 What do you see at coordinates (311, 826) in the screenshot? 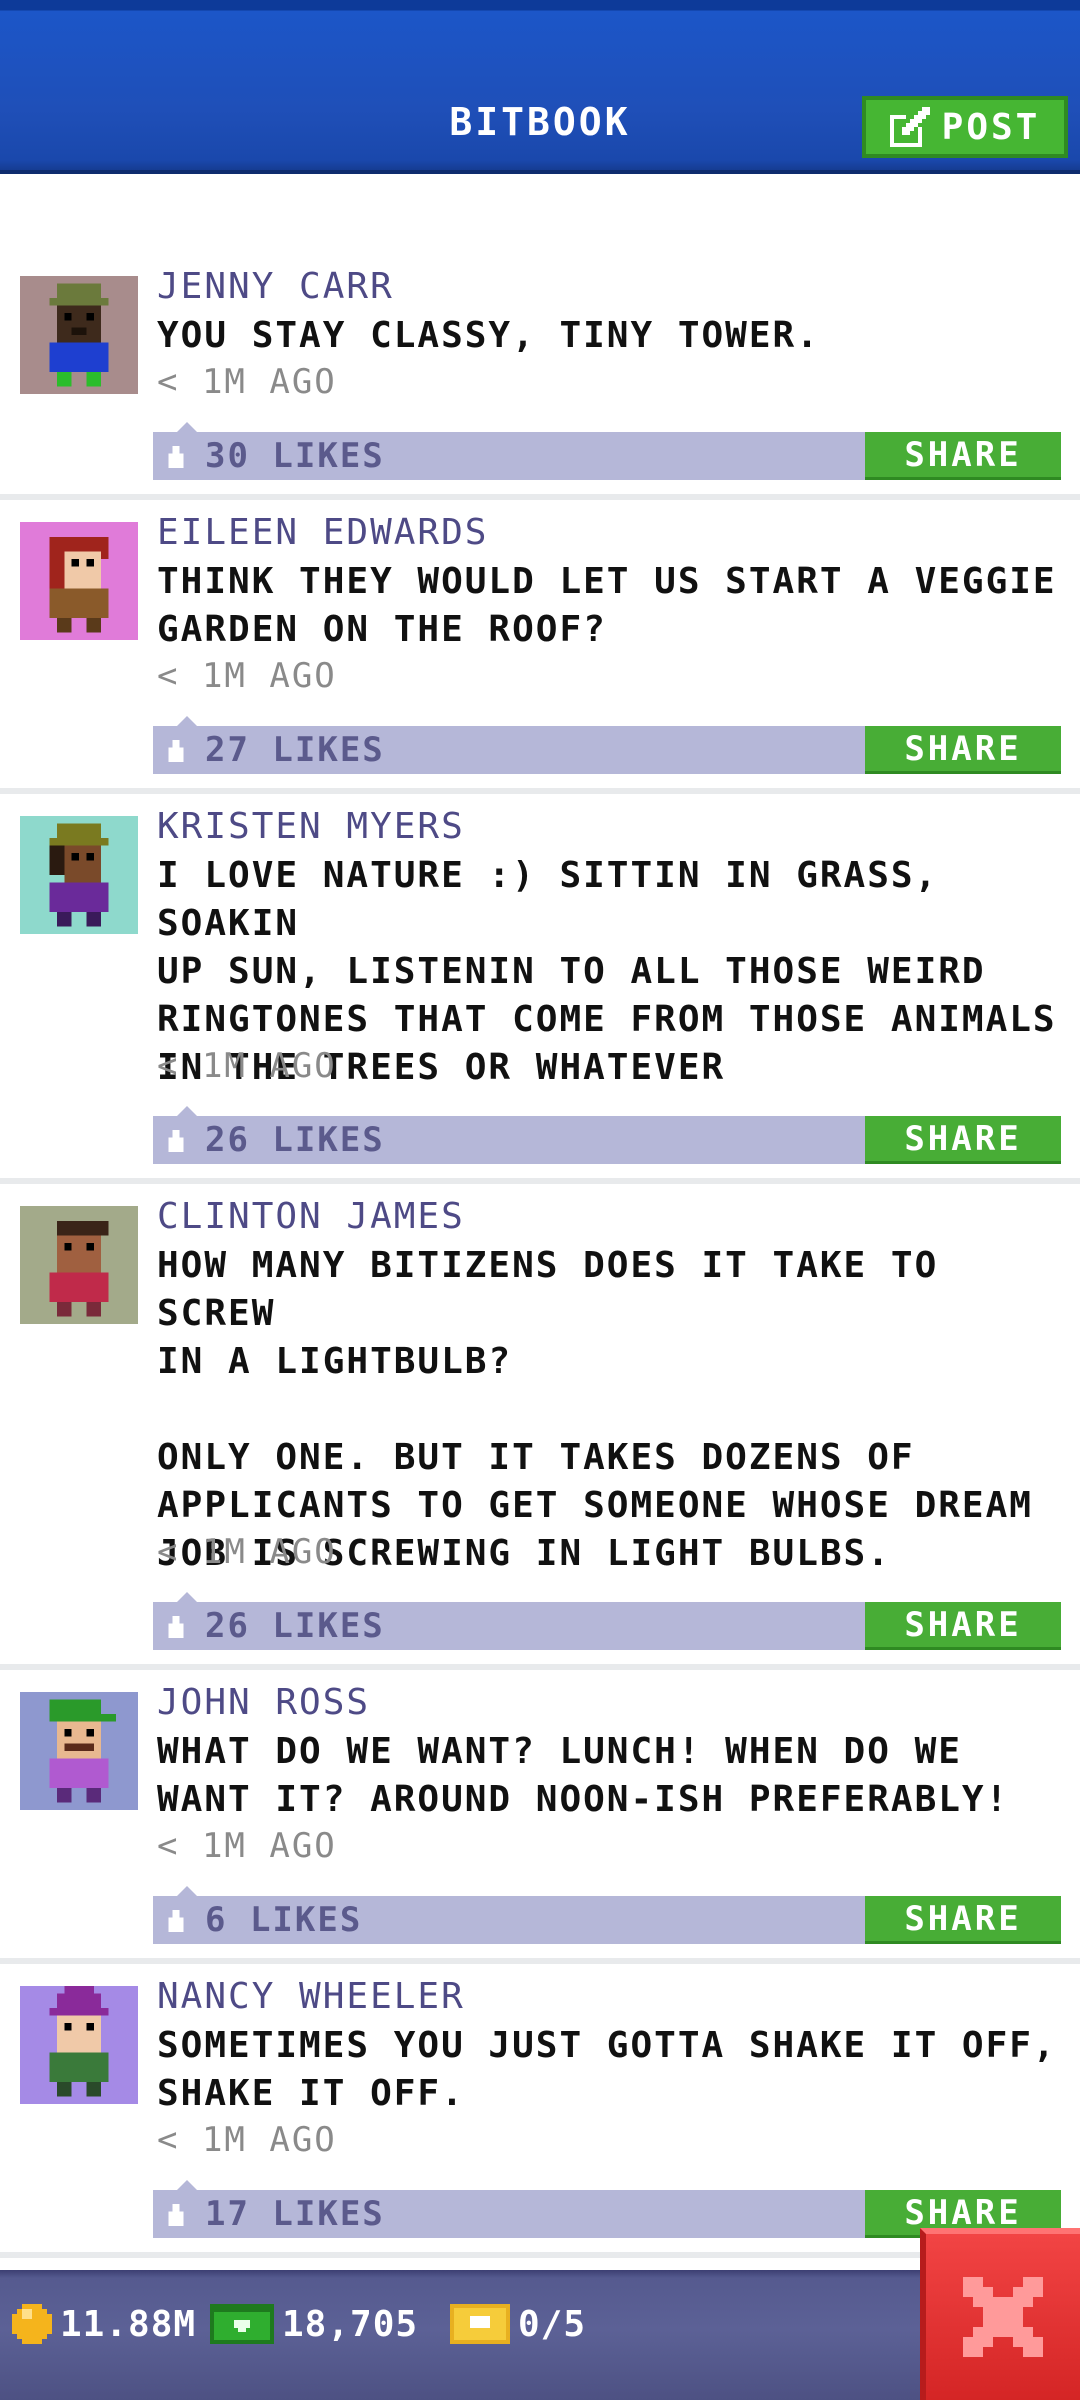
I see `post-author: KRISTEN MYERS` at bounding box center [311, 826].